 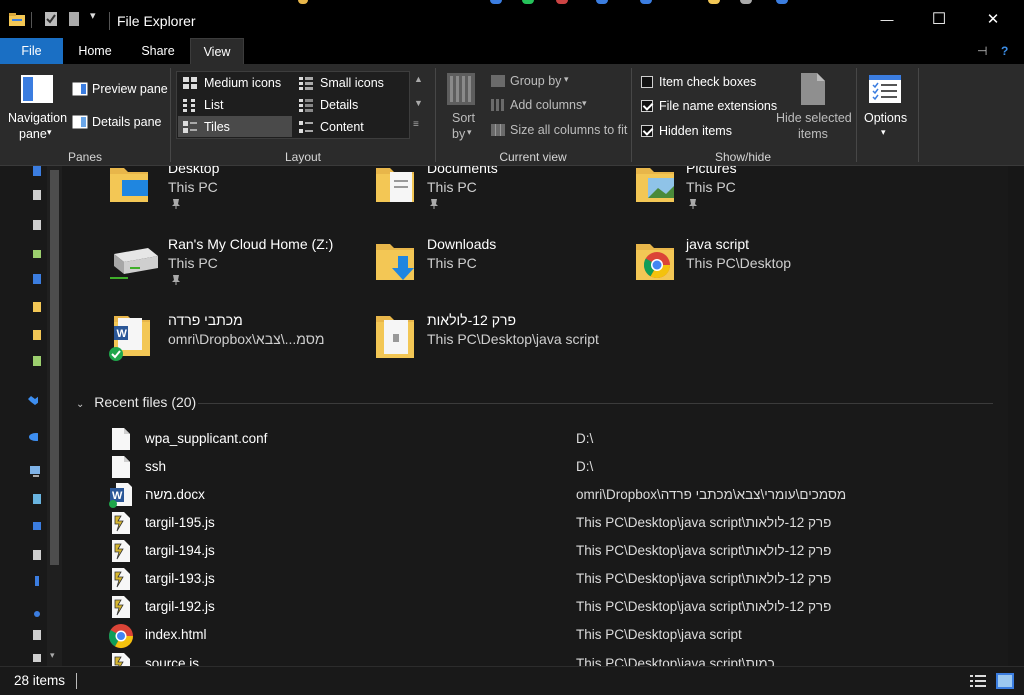 I want to click on 3d-objects-nav-icon, so click(x=38, y=500).